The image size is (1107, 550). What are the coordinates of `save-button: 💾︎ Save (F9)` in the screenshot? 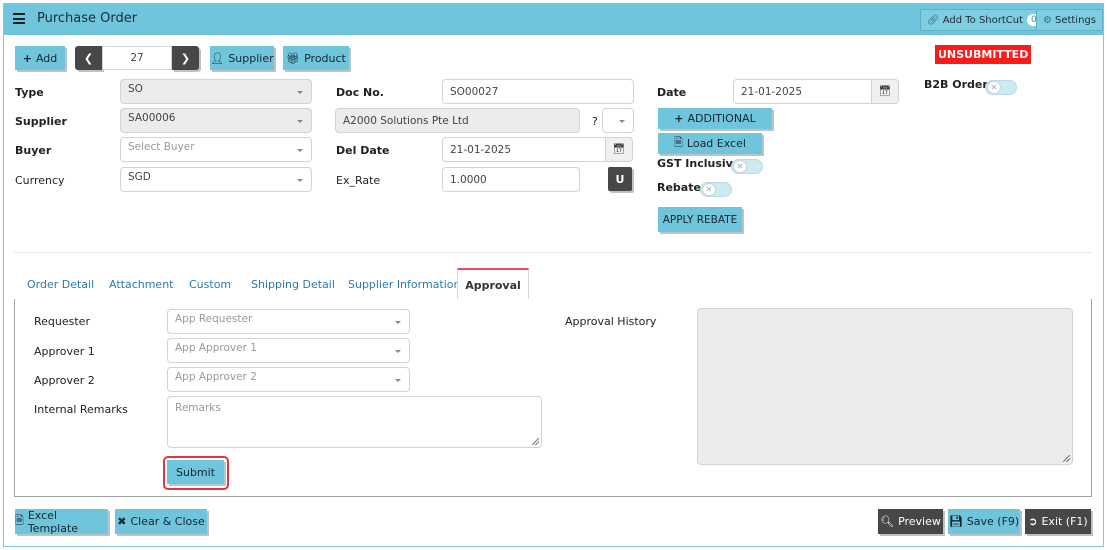 It's located at (984, 521).